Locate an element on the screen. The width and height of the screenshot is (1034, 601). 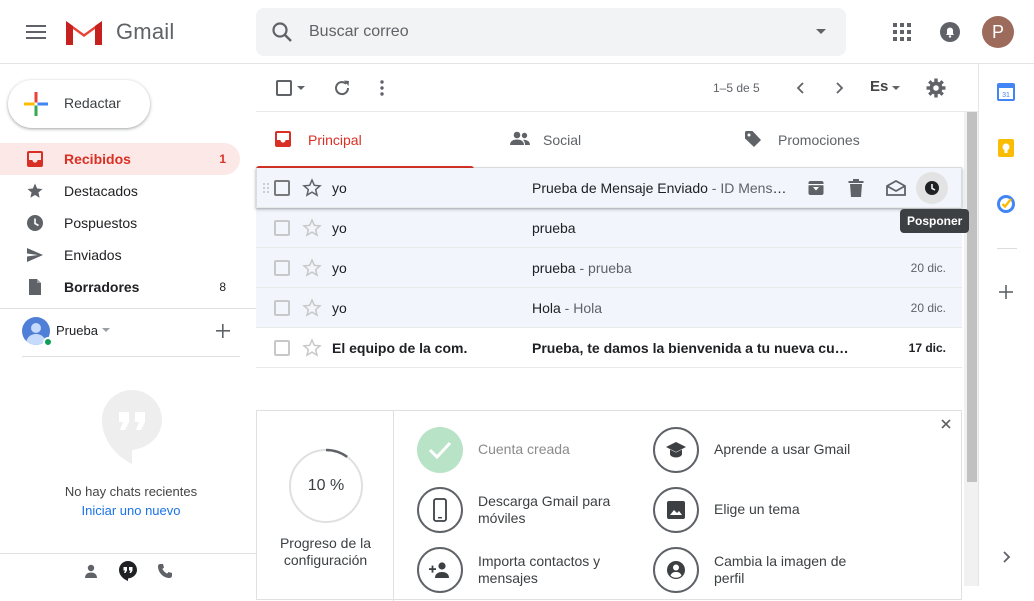
table-row: yo prueba - prueba 20 dic. is located at coordinates (609, 268).